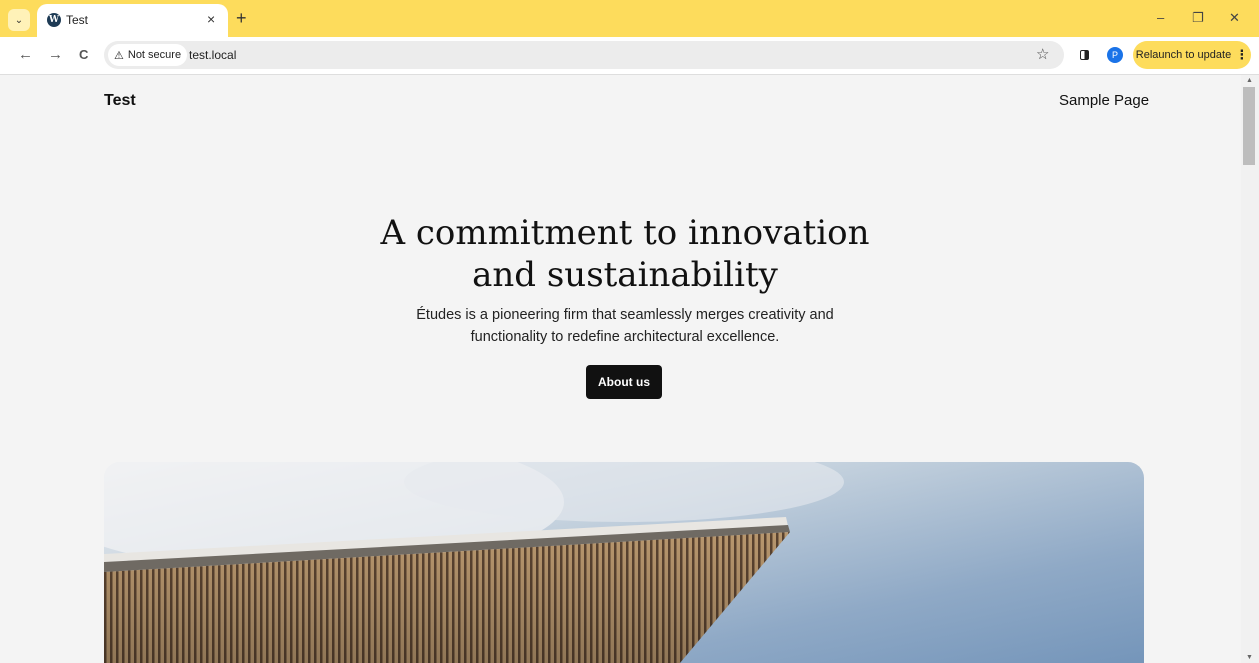 The image size is (1259, 663). Describe the element at coordinates (1104, 100) in the screenshot. I see `nav-link-sample-page: Sample Page` at that location.